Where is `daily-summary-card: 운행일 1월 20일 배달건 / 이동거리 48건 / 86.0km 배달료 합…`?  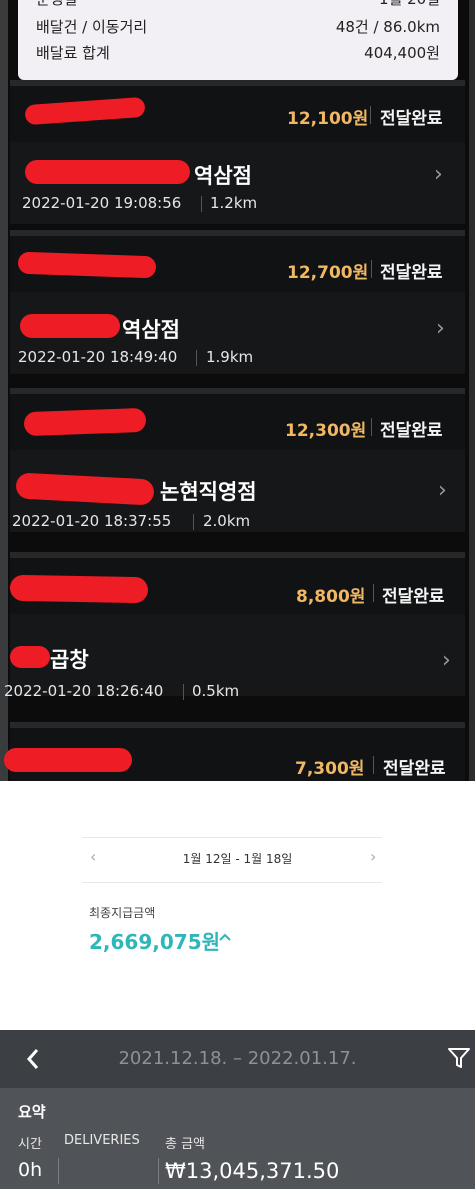
daily-summary-card: 운행일 1월 20일 배달건 / 이동거리 48건 / 86.0km 배달료 합… is located at coordinates (238, 40).